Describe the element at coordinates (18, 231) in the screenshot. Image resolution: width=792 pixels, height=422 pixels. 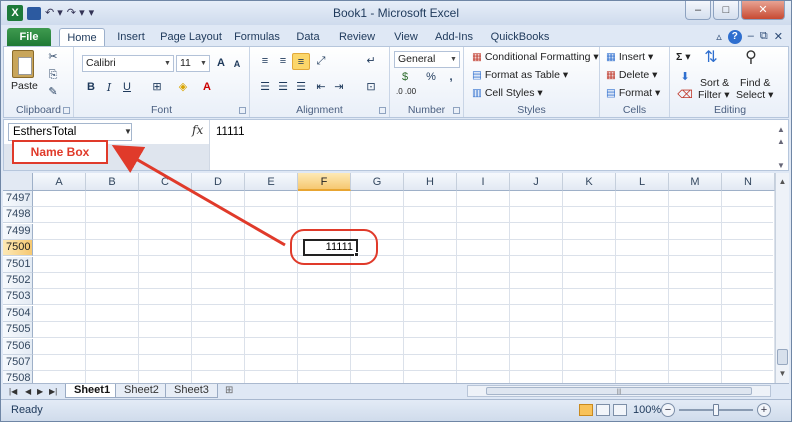
I see `row-header-7499: 7499` at that location.